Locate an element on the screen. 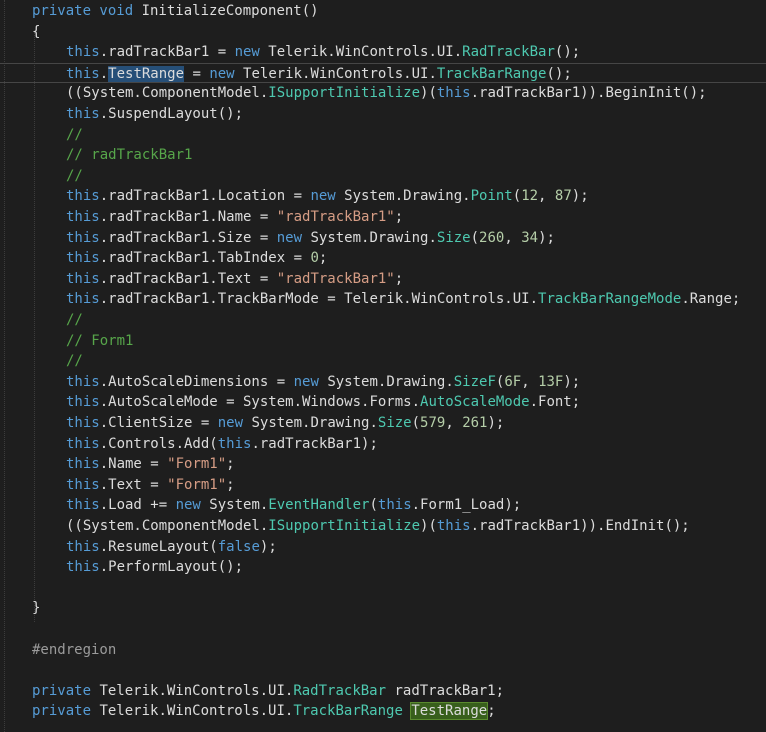 The width and height of the screenshot is (766, 732). code-token: .Font; is located at coordinates (555, 402).